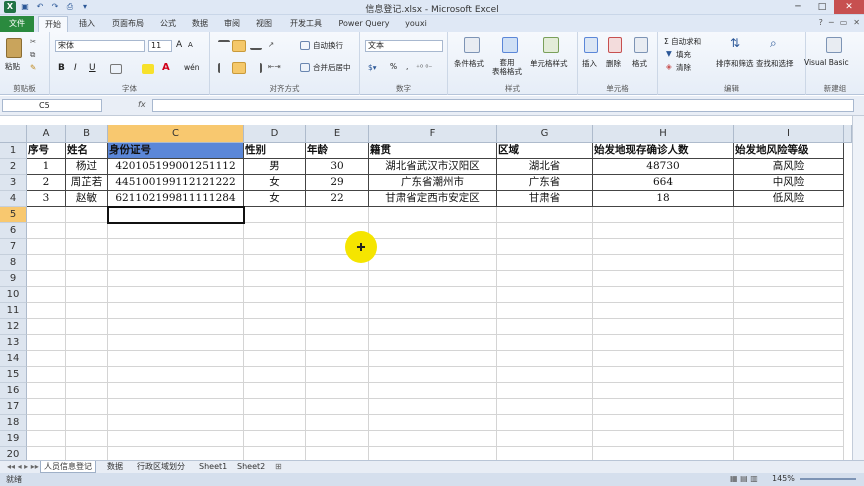  What do you see at coordinates (92, 68) in the screenshot?
I see `underline-button: U` at bounding box center [92, 68].